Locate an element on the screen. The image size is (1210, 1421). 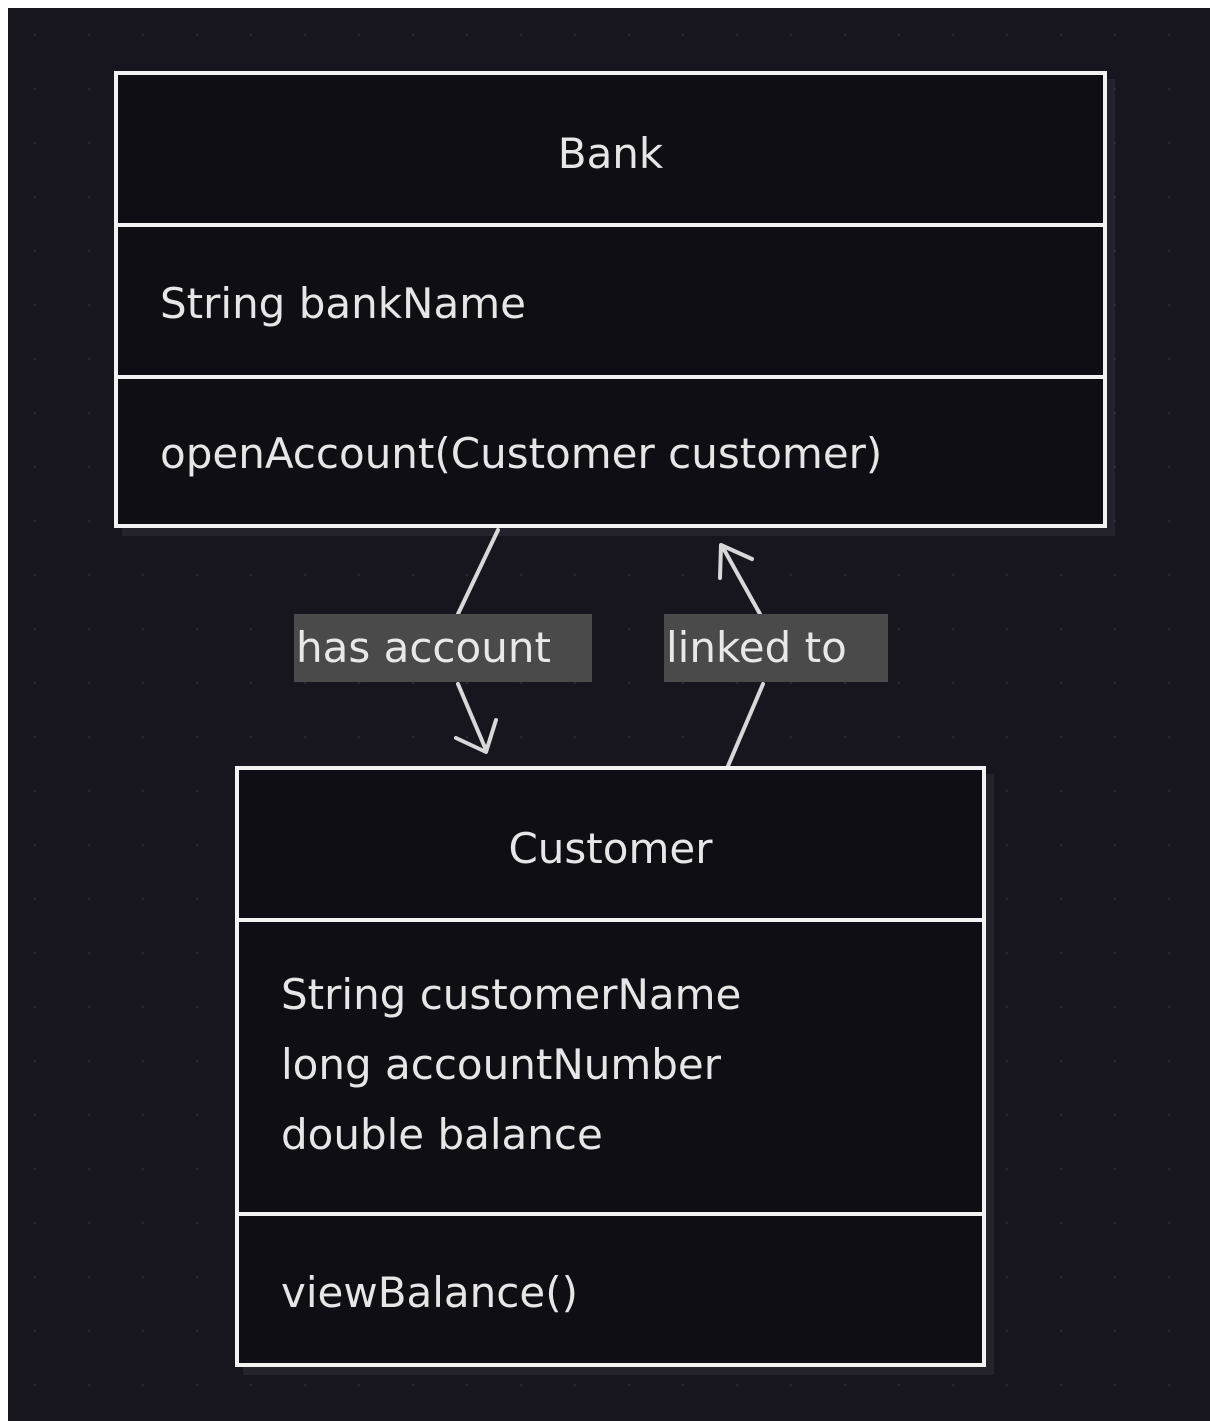
edge-label-linked-to: linked to is located at coordinates (776, 648).